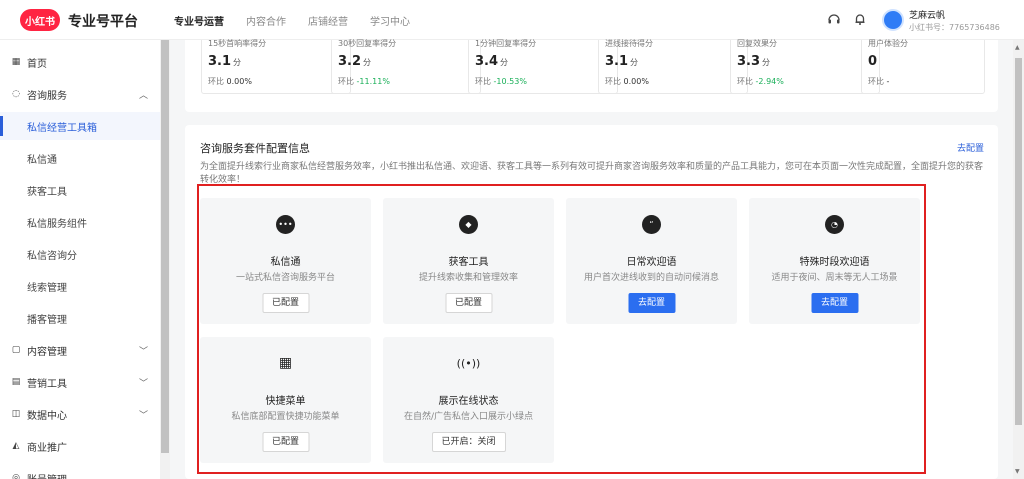 The width and height of the screenshot is (1024, 479). Describe the element at coordinates (757, 43) in the screenshot. I see `stat-label: 回复效果分` at that location.